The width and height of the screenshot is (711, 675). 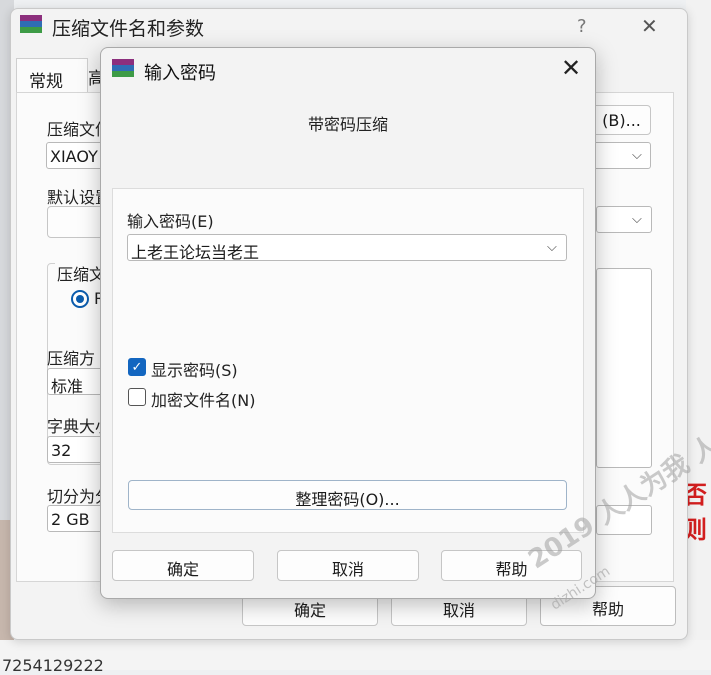 What do you see at coordinates (46, 82) in the screenshot?
I see `tab-general-label: 常规` at bounding box center [46, 82].